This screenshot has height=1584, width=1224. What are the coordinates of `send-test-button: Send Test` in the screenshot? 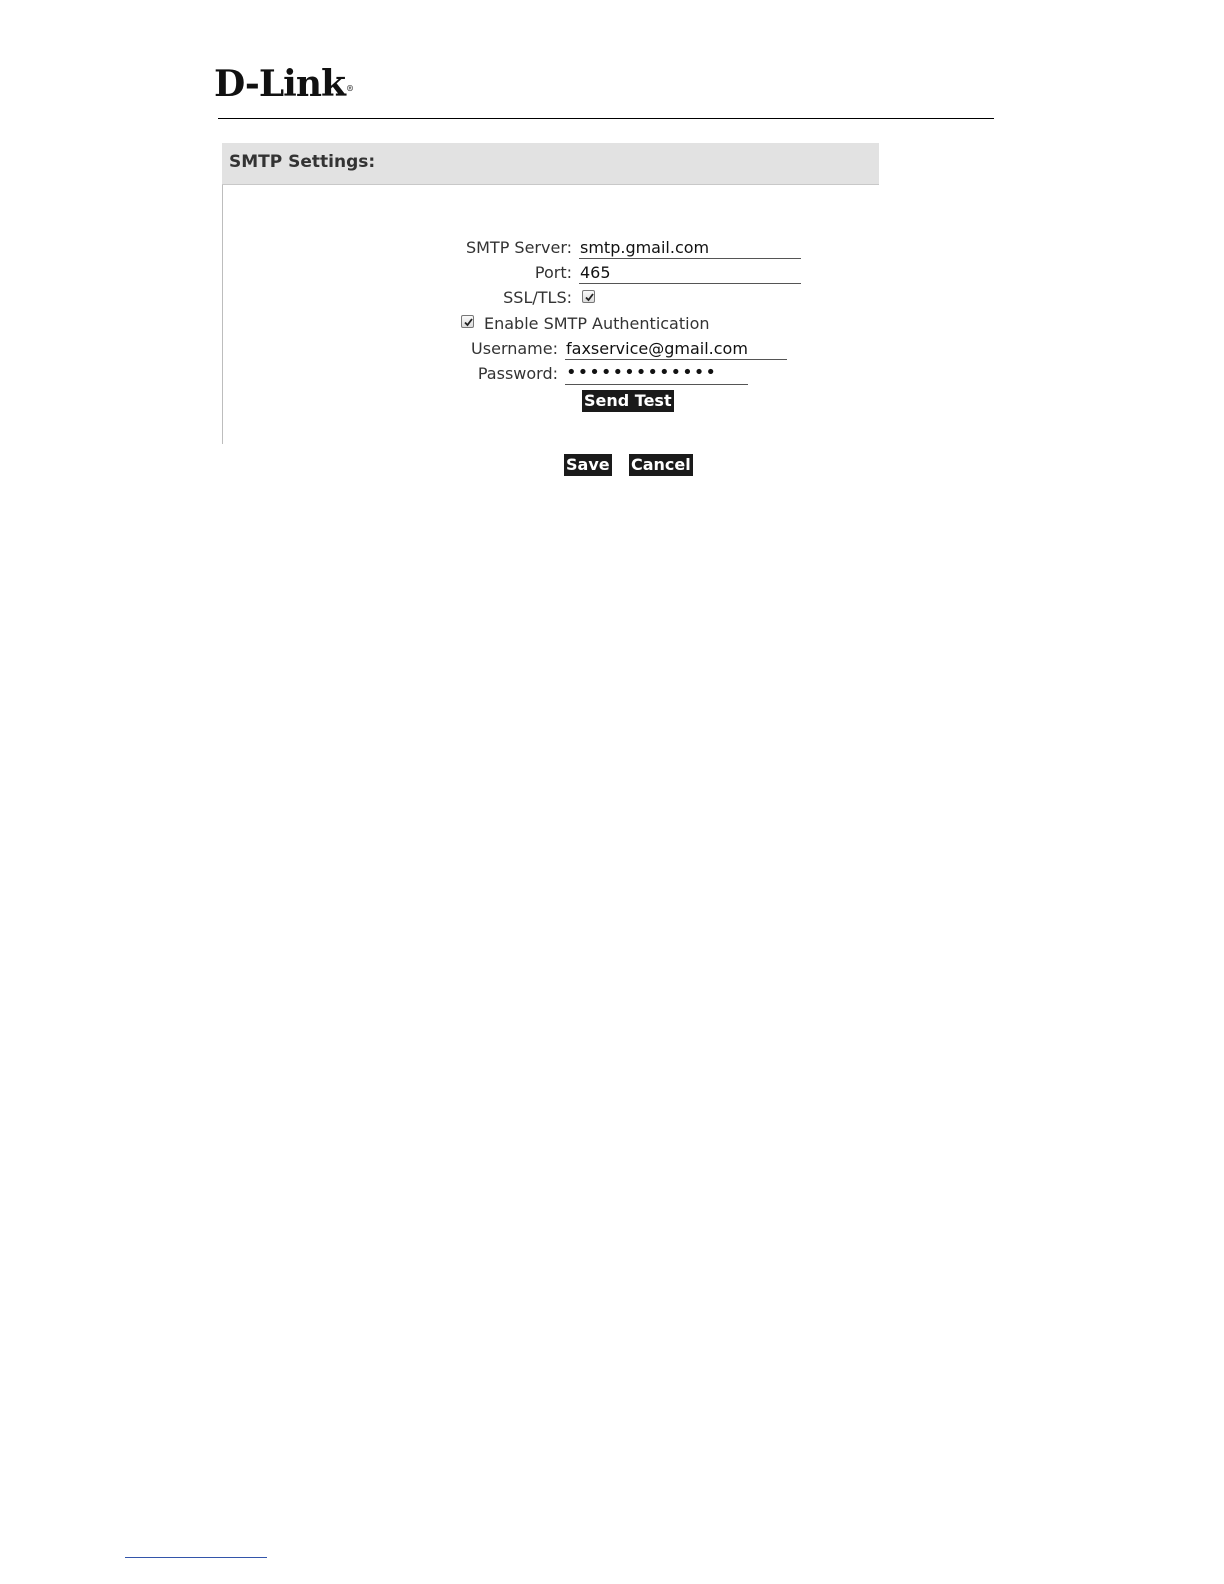 It's located at (628, 401).